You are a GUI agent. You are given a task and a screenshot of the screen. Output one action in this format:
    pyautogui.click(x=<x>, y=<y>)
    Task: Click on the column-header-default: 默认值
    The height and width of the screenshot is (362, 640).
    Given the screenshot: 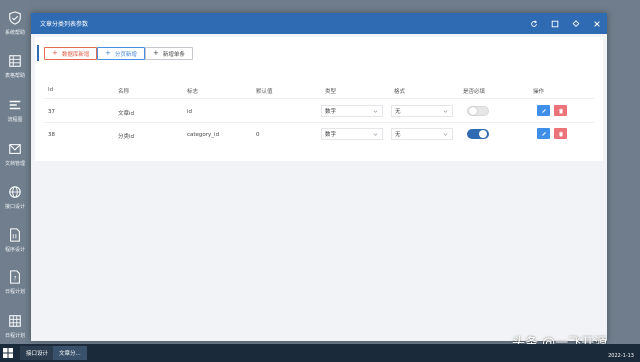 What is the action you would take?
    pyautogui.click(x=264, y=92)
    